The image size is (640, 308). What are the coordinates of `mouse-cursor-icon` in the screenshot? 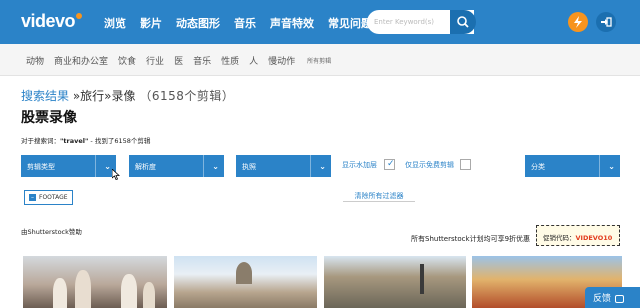 It's located at (116, 174).